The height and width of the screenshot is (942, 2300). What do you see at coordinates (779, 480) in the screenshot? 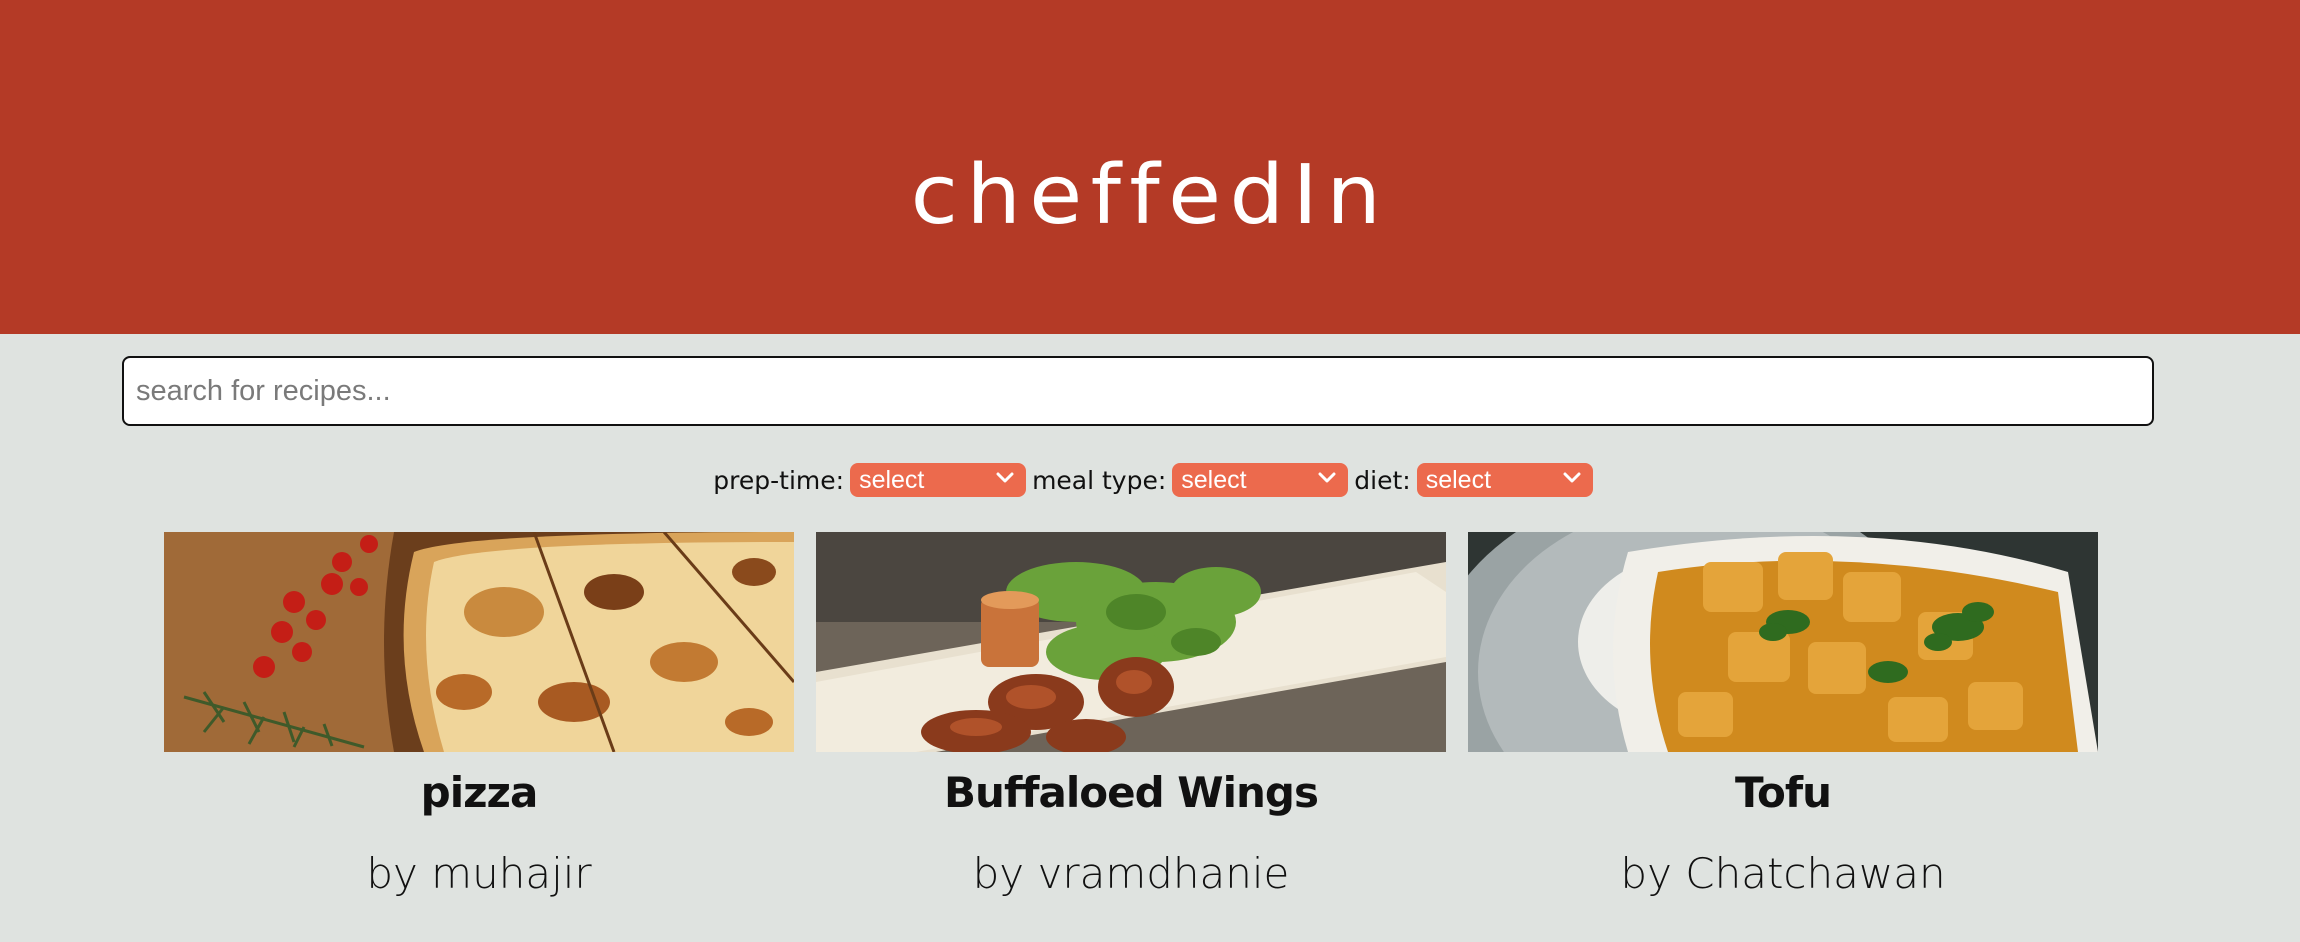
I see `prep-time-label: prep-time:` at bounding box center [779, 480].